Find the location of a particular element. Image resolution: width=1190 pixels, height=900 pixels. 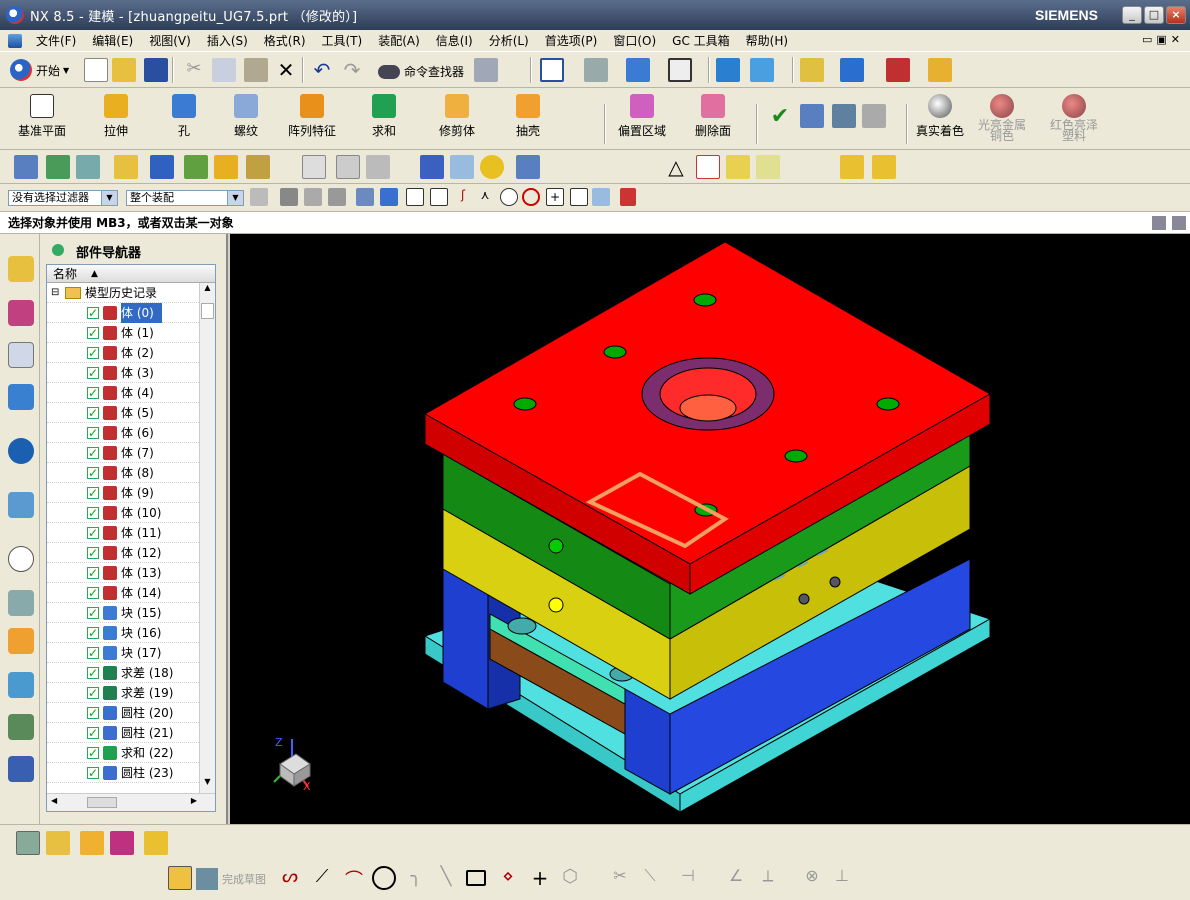

tree-item: 体 (2) is located at coordinates (123, 353).